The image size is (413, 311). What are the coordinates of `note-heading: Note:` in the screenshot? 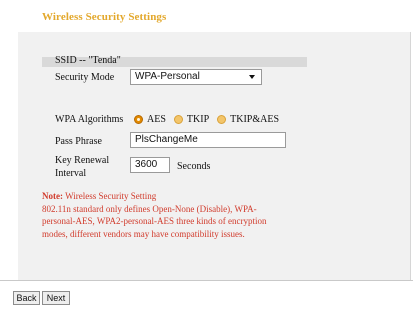 It's located at (52, 196).